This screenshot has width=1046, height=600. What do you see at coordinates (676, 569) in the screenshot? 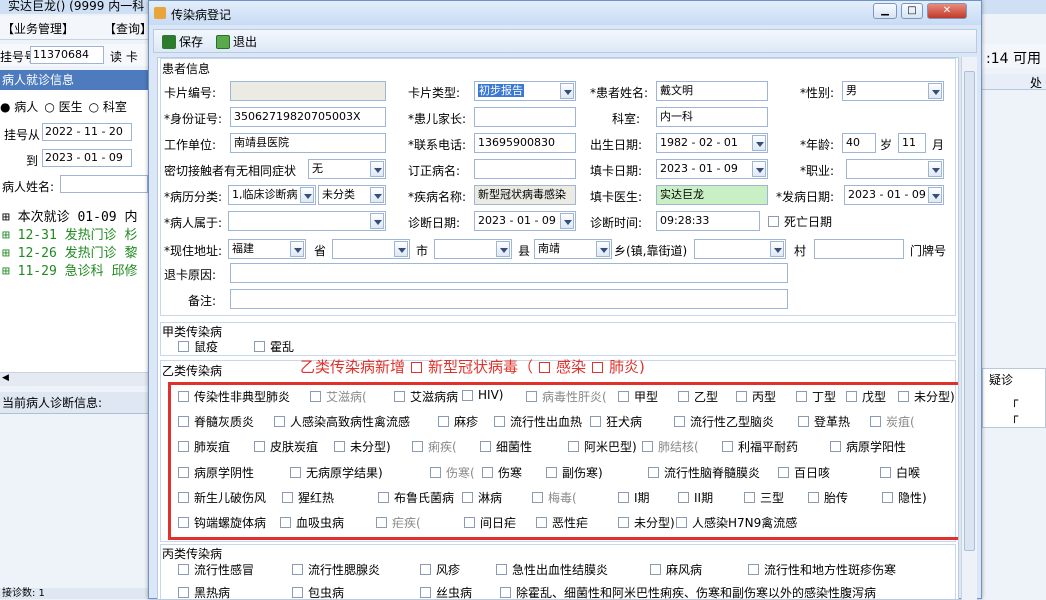
I see `class-c-checkbox: 麻风病` at bounding box center [676, 569].